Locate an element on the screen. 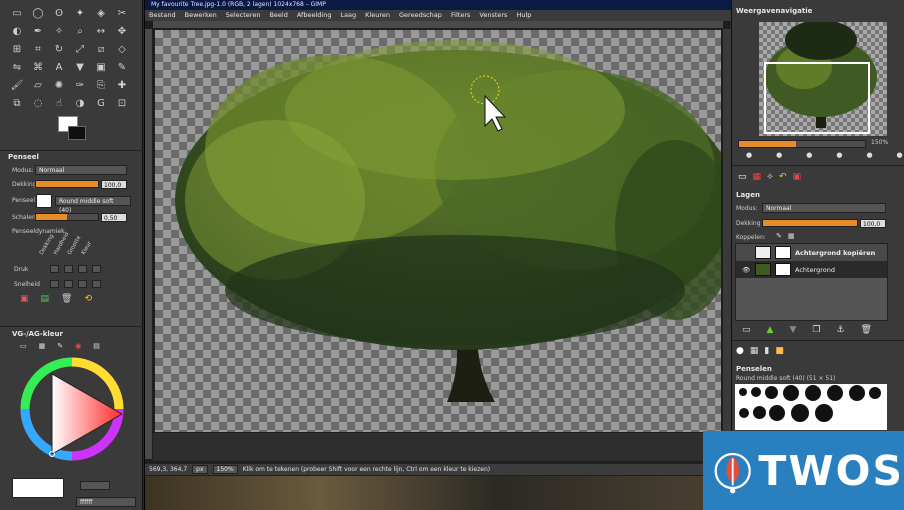  fuzzy-select-icon: ✦ is located at coordinates (80, 13).